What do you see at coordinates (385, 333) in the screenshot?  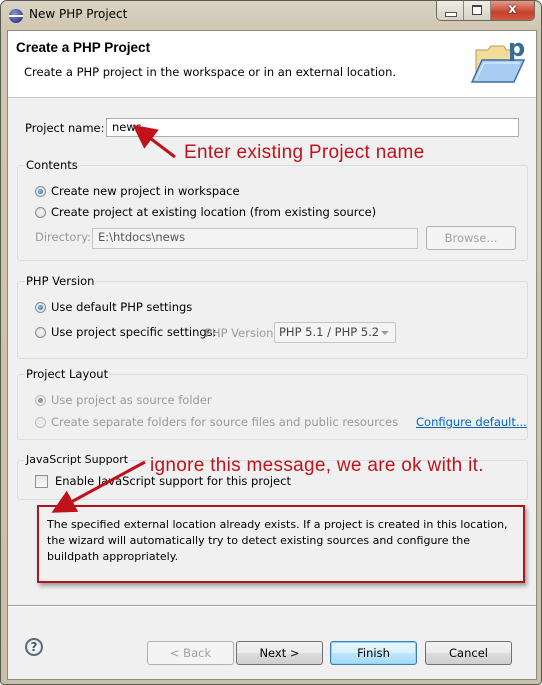 I see `chevron-down-icon` at bounding box center [385, 333].